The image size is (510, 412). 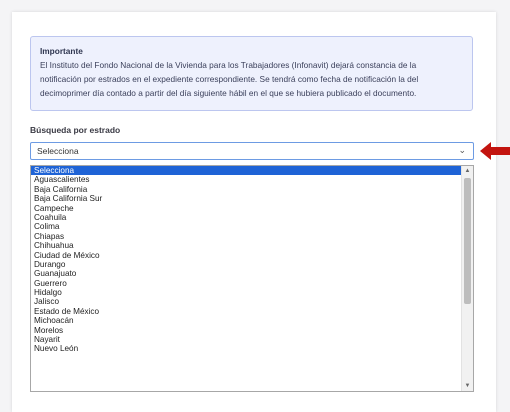 What do you see at coordinates (252, 217) in the screenshot?
I see `state-option: Coahuila` at bounding box center [252, 217].